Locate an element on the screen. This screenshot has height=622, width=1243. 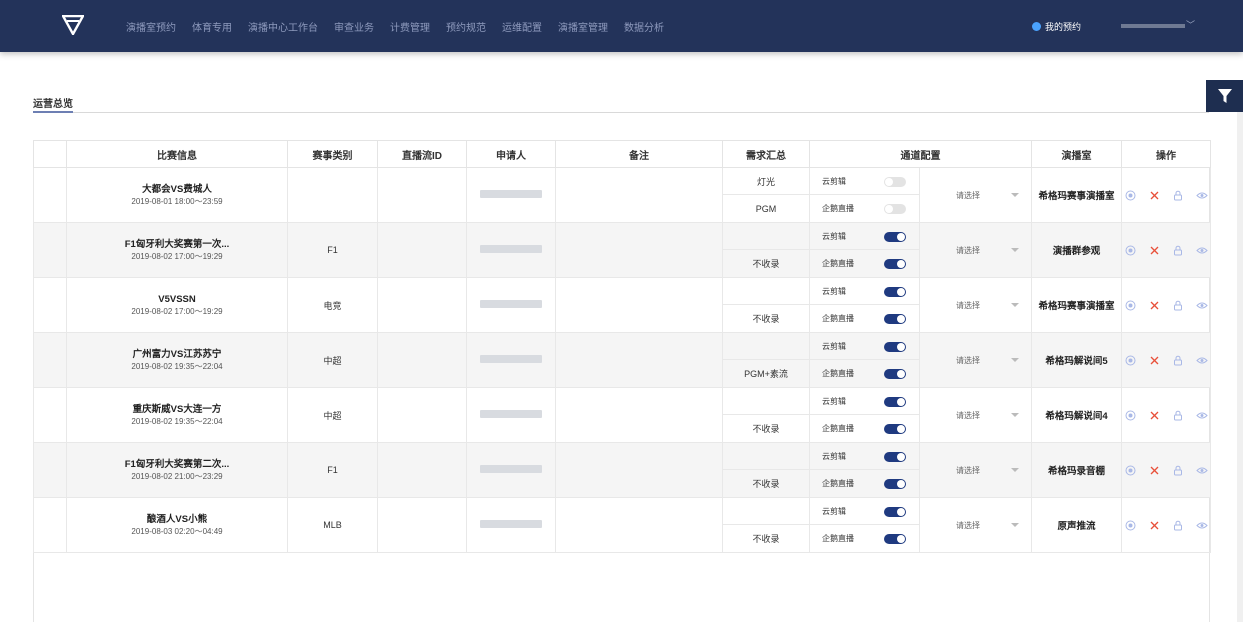
my-reservation-link: 我的预约 is located at coordinates (1056, 26).